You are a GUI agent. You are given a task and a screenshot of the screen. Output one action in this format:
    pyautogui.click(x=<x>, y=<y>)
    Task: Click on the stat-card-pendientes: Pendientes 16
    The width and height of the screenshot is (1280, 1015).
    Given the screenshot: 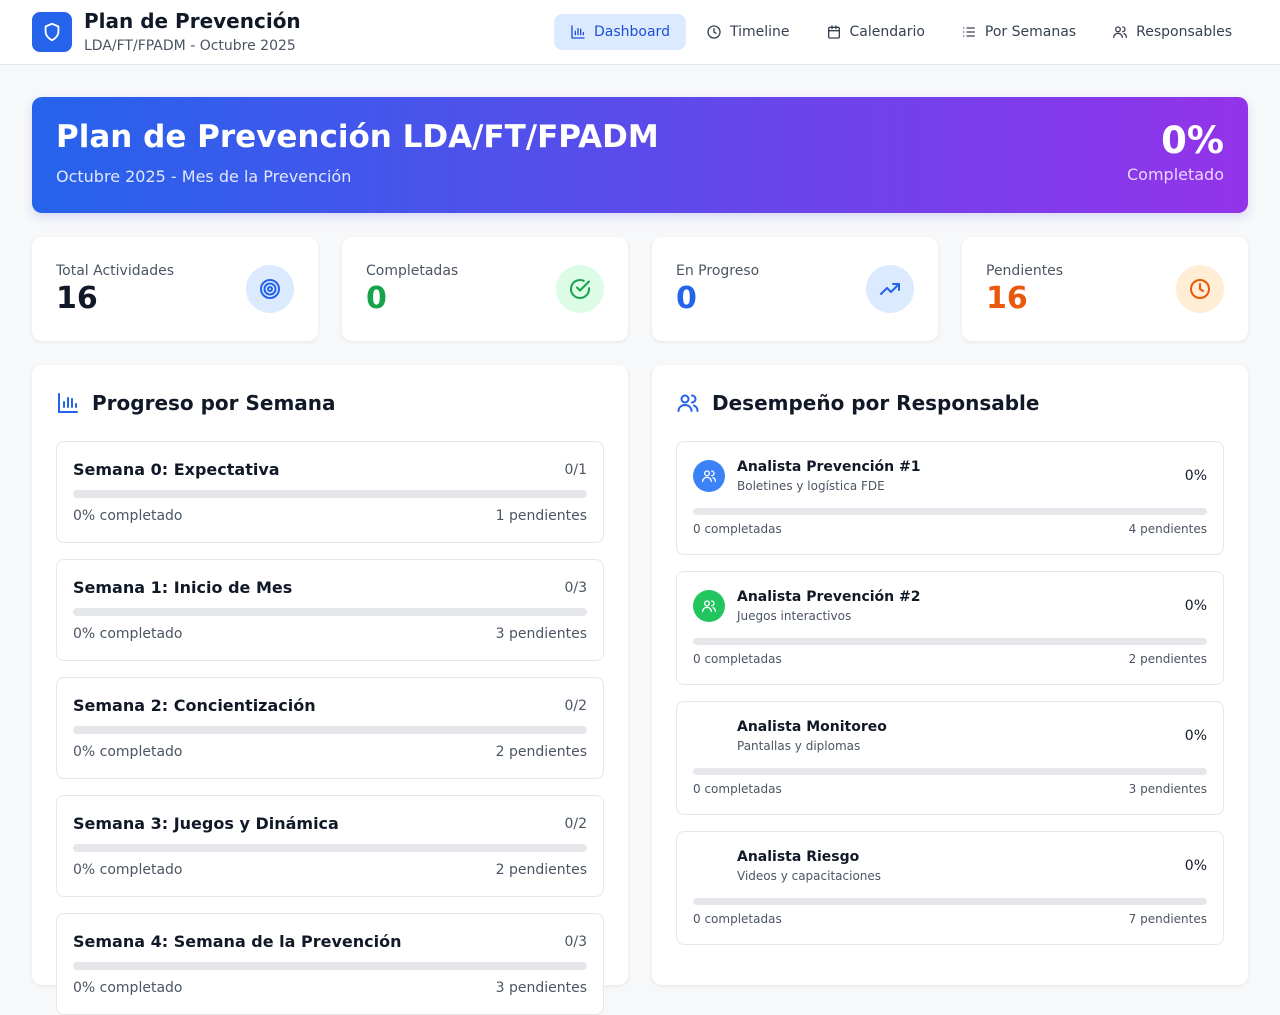 What is the action you would take?
    pyautogui.click(x=1105, y=289)
    